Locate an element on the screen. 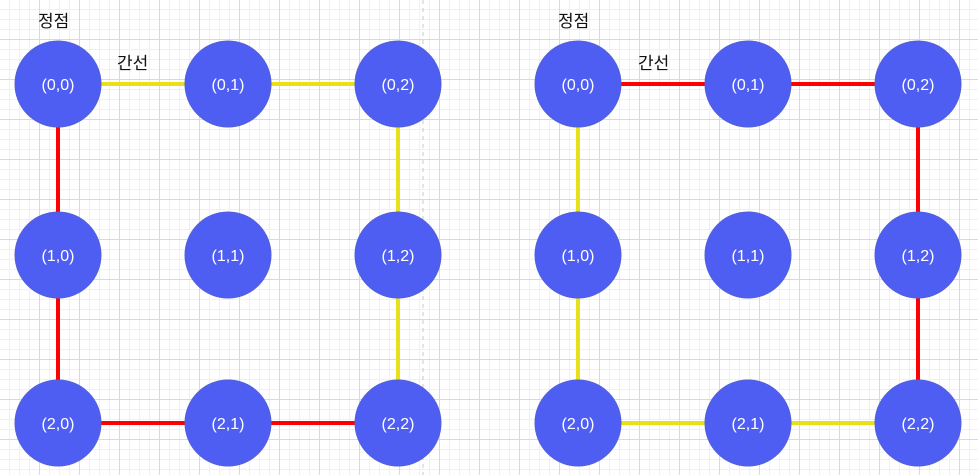  right-edge-caption: 간선 is located at coordinates (653, 64).